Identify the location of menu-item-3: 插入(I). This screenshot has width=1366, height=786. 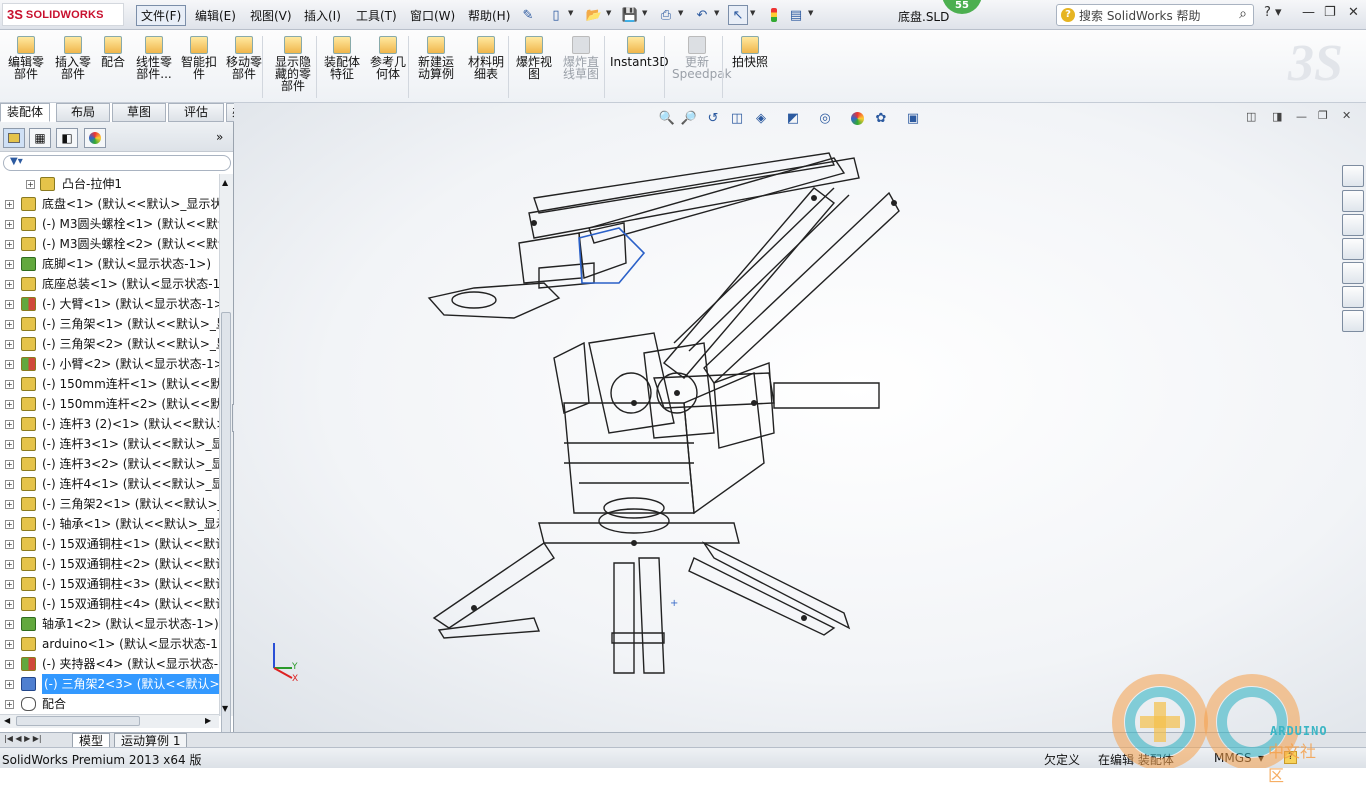
(322, 15).